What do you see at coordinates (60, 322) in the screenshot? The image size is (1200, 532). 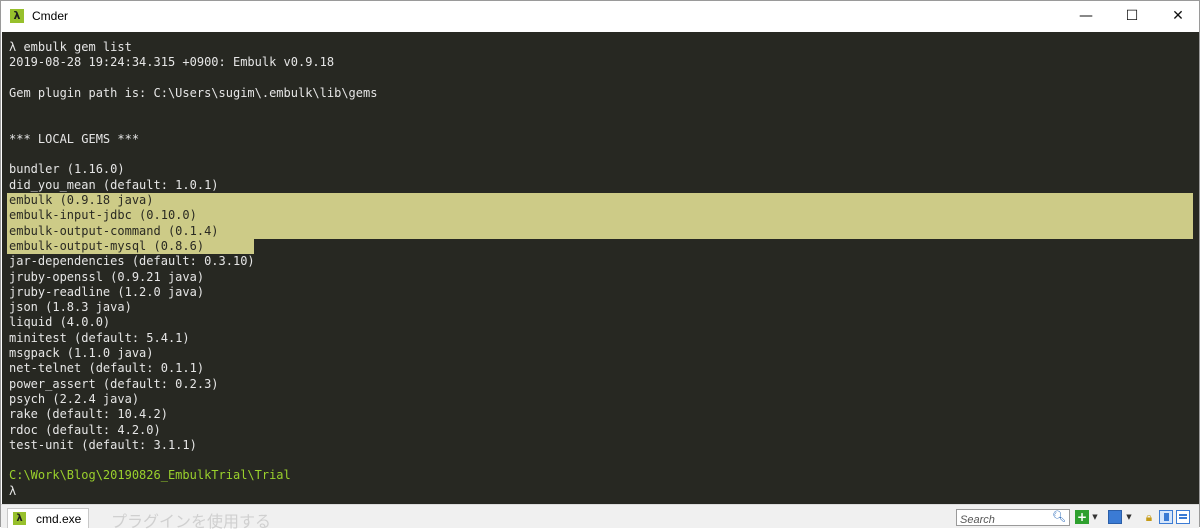 I see `terminal-line: liquid (4.0.0)` at bounding box center [60, 322].